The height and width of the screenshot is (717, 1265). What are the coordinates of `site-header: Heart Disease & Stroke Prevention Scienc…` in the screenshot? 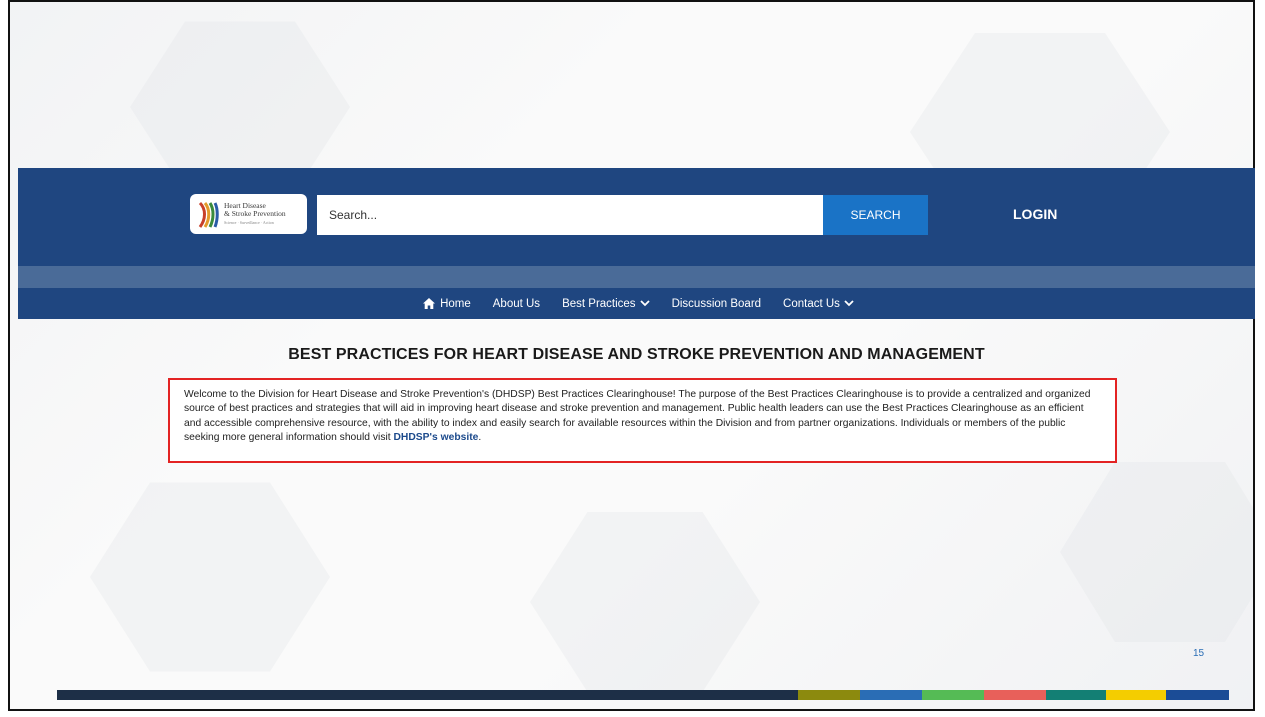 It's located at (636, 217).